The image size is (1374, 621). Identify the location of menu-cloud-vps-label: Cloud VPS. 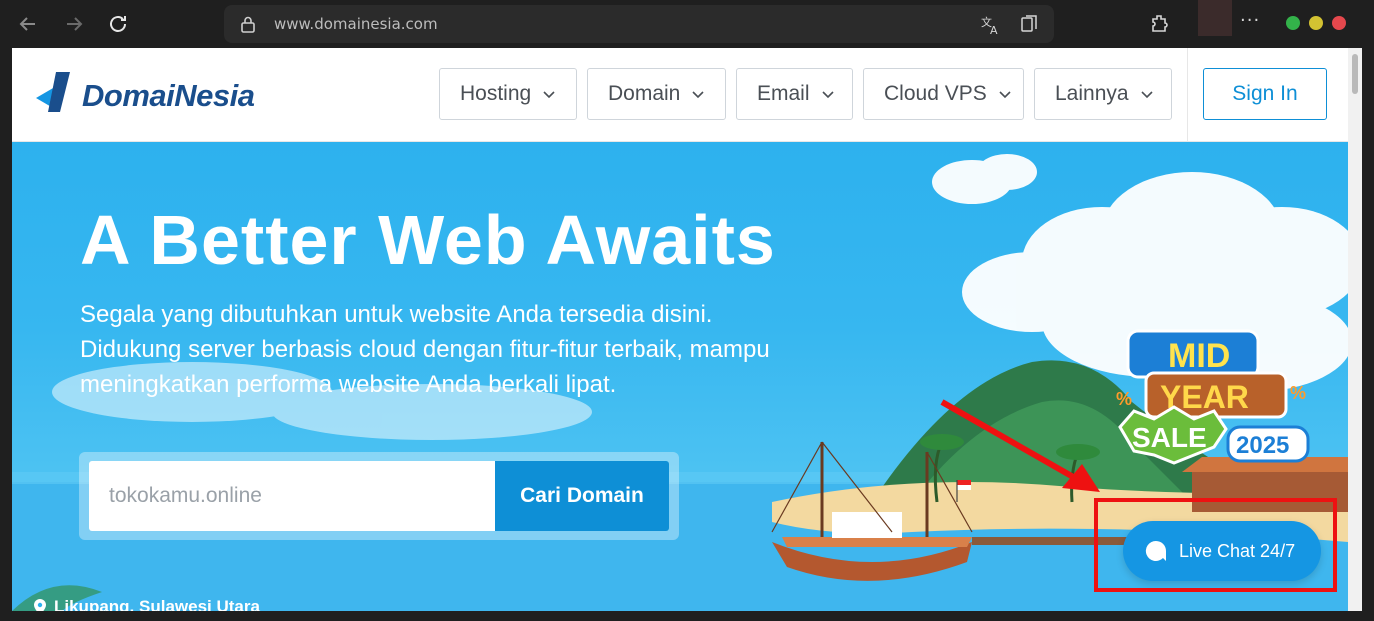
(935, 93).